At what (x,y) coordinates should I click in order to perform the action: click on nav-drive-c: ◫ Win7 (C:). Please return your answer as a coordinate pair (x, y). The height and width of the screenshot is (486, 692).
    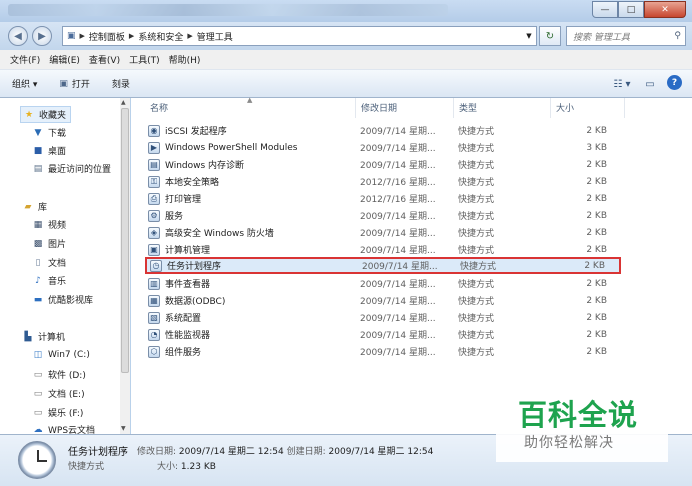
    Looking at the image, I should click on (61, 354).